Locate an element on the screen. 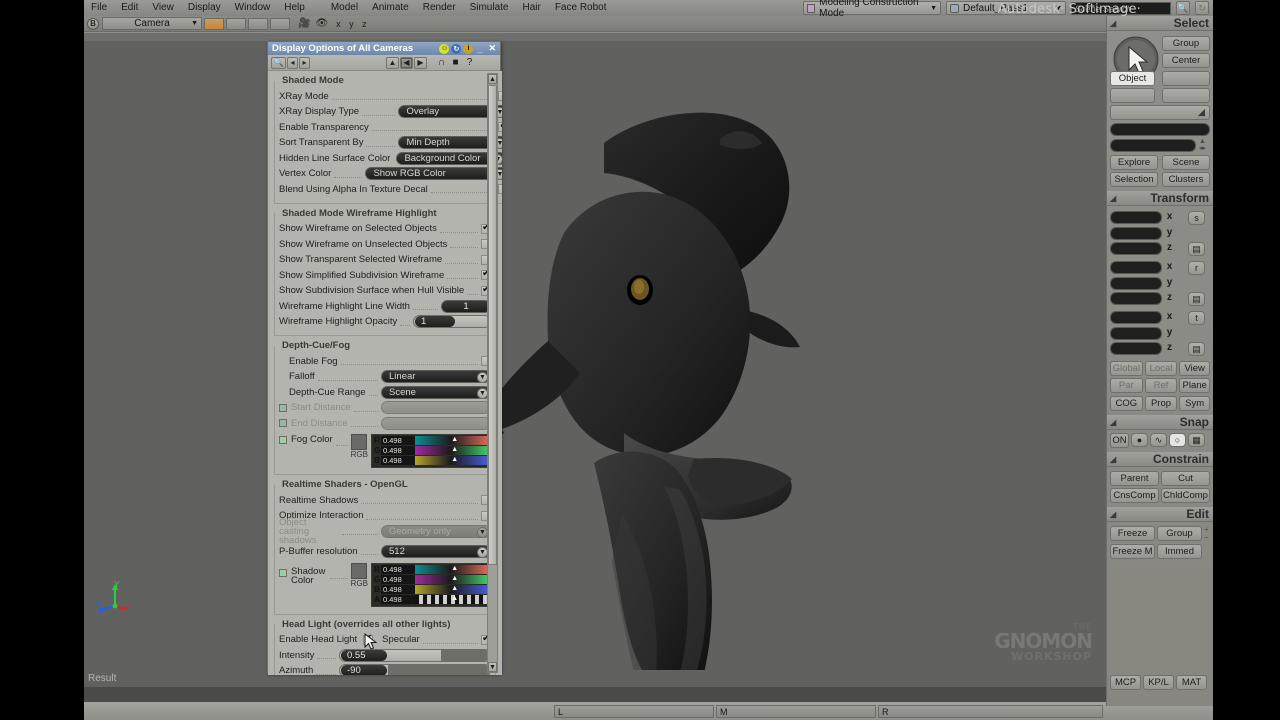 This screenshot has width=1280, height=720. row-depth-cue-range: Depth-Cue Range Scene ▼ is located at coordinates (385, 392).